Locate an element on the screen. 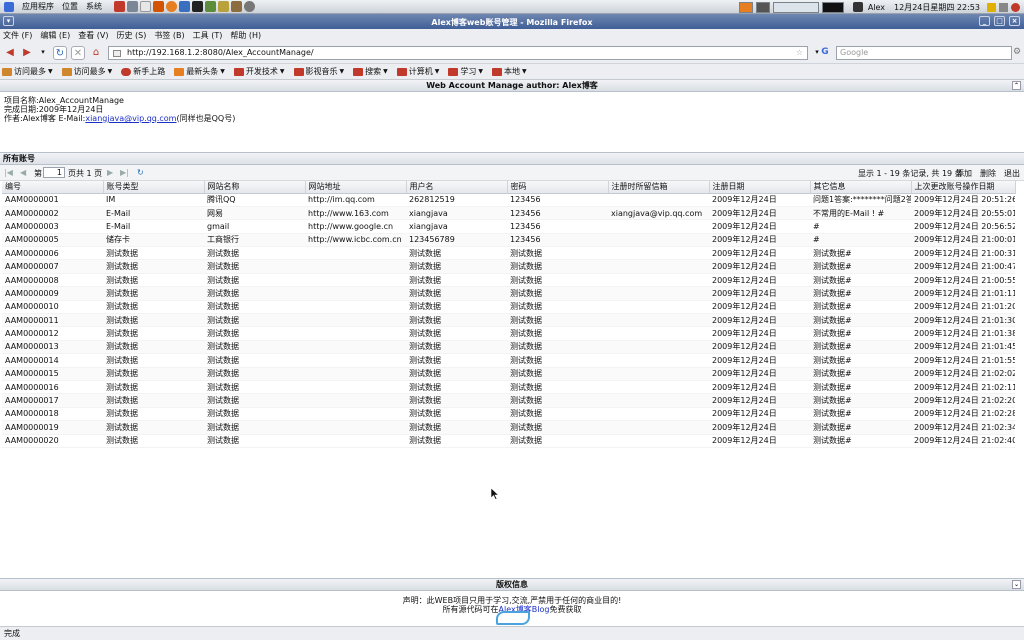 The width and height of the screenshot is (1024, 640). column-header: 密码 is located at coordinates (558, 187).